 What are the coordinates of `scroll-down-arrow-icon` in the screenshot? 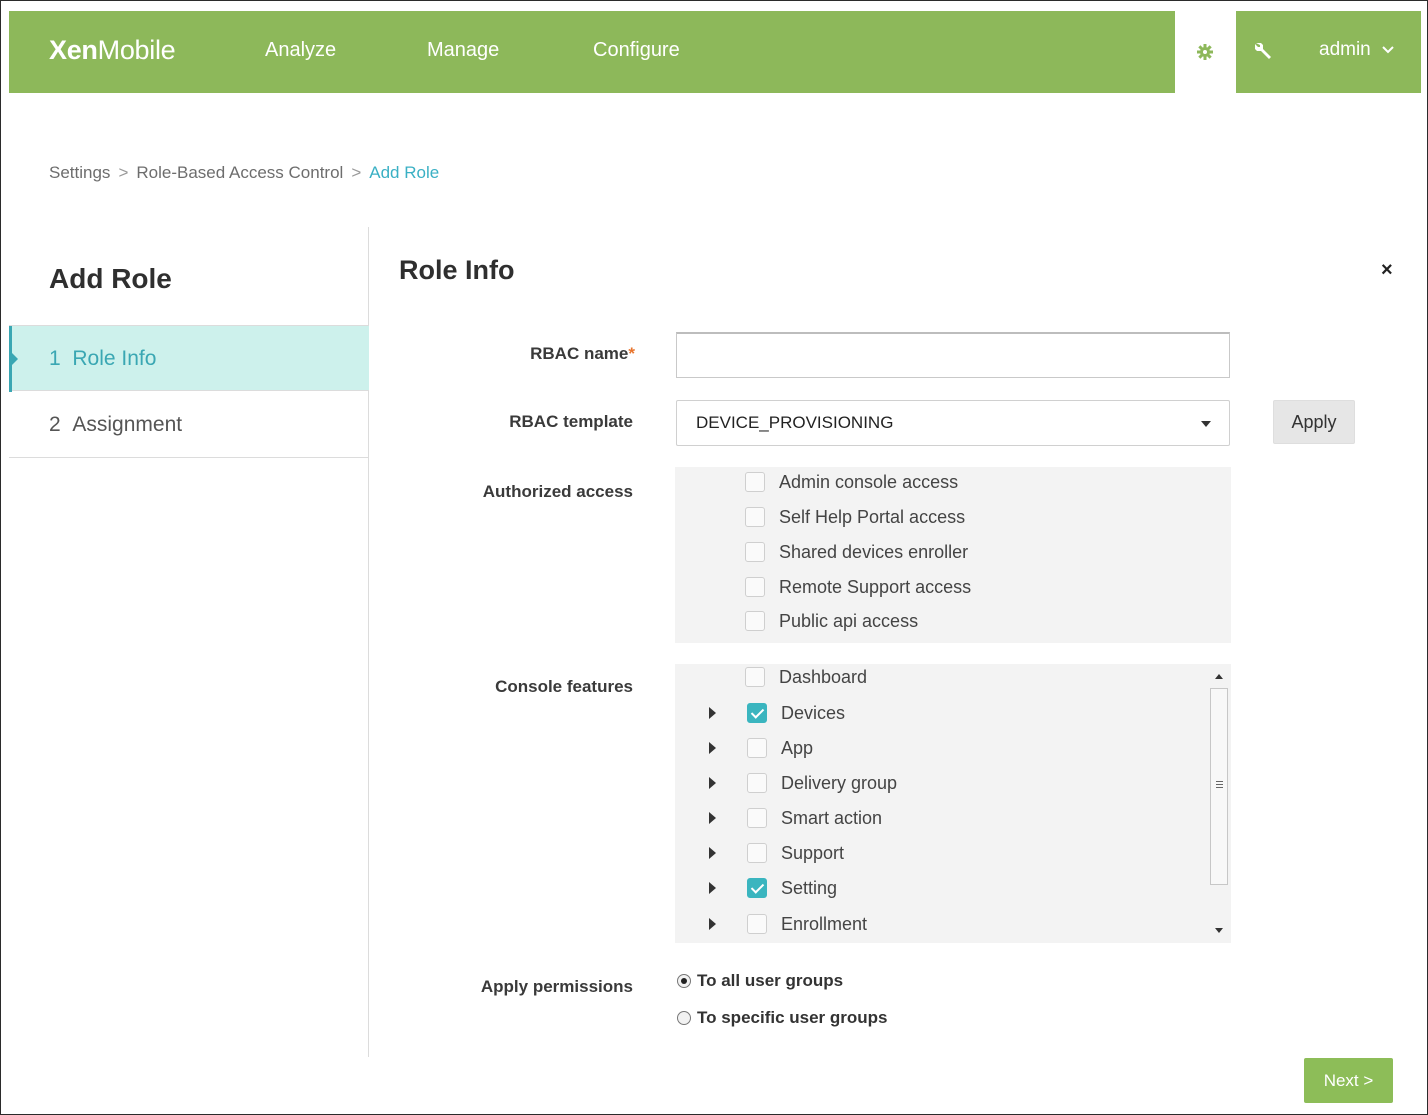 It's located at (1219, 930).